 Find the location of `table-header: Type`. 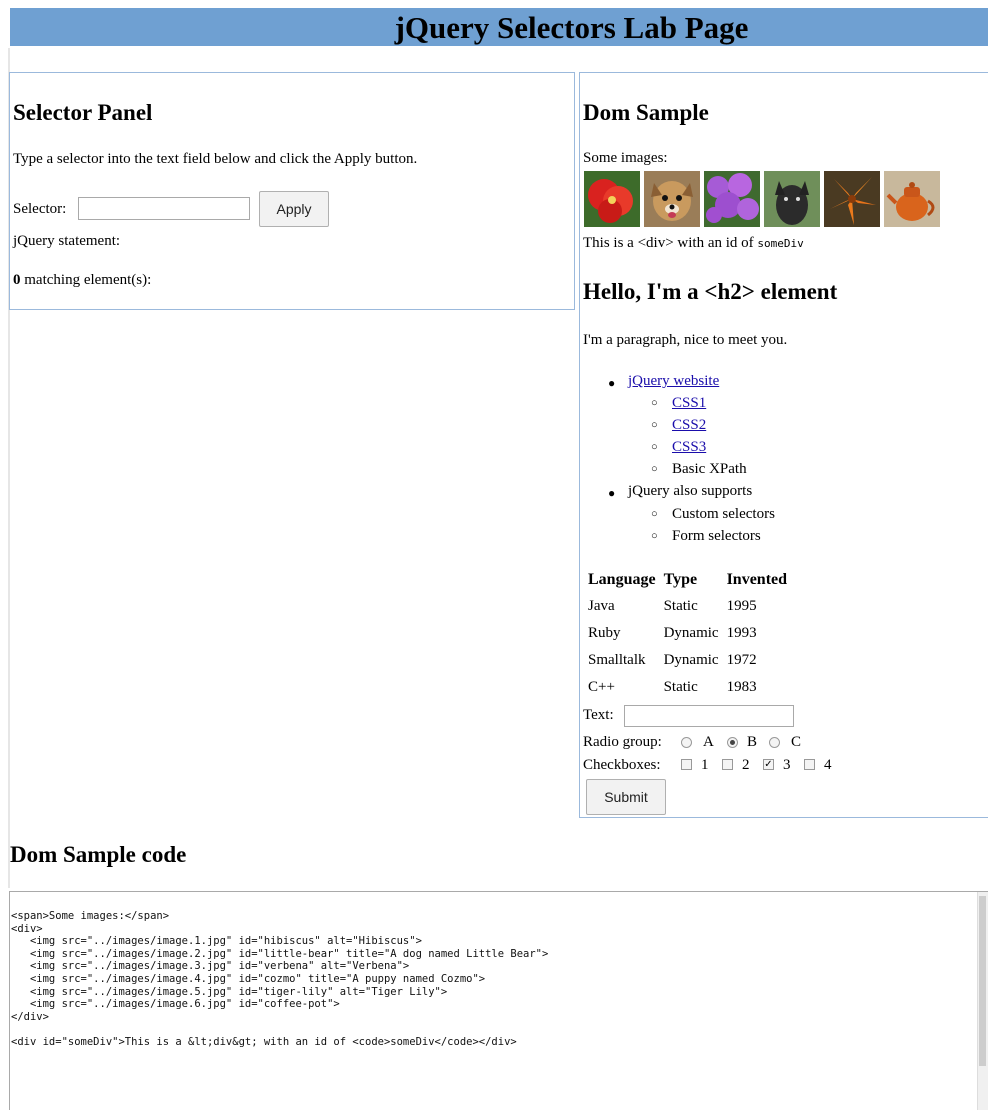

table-header: Type is located at coordinates (680, 579).